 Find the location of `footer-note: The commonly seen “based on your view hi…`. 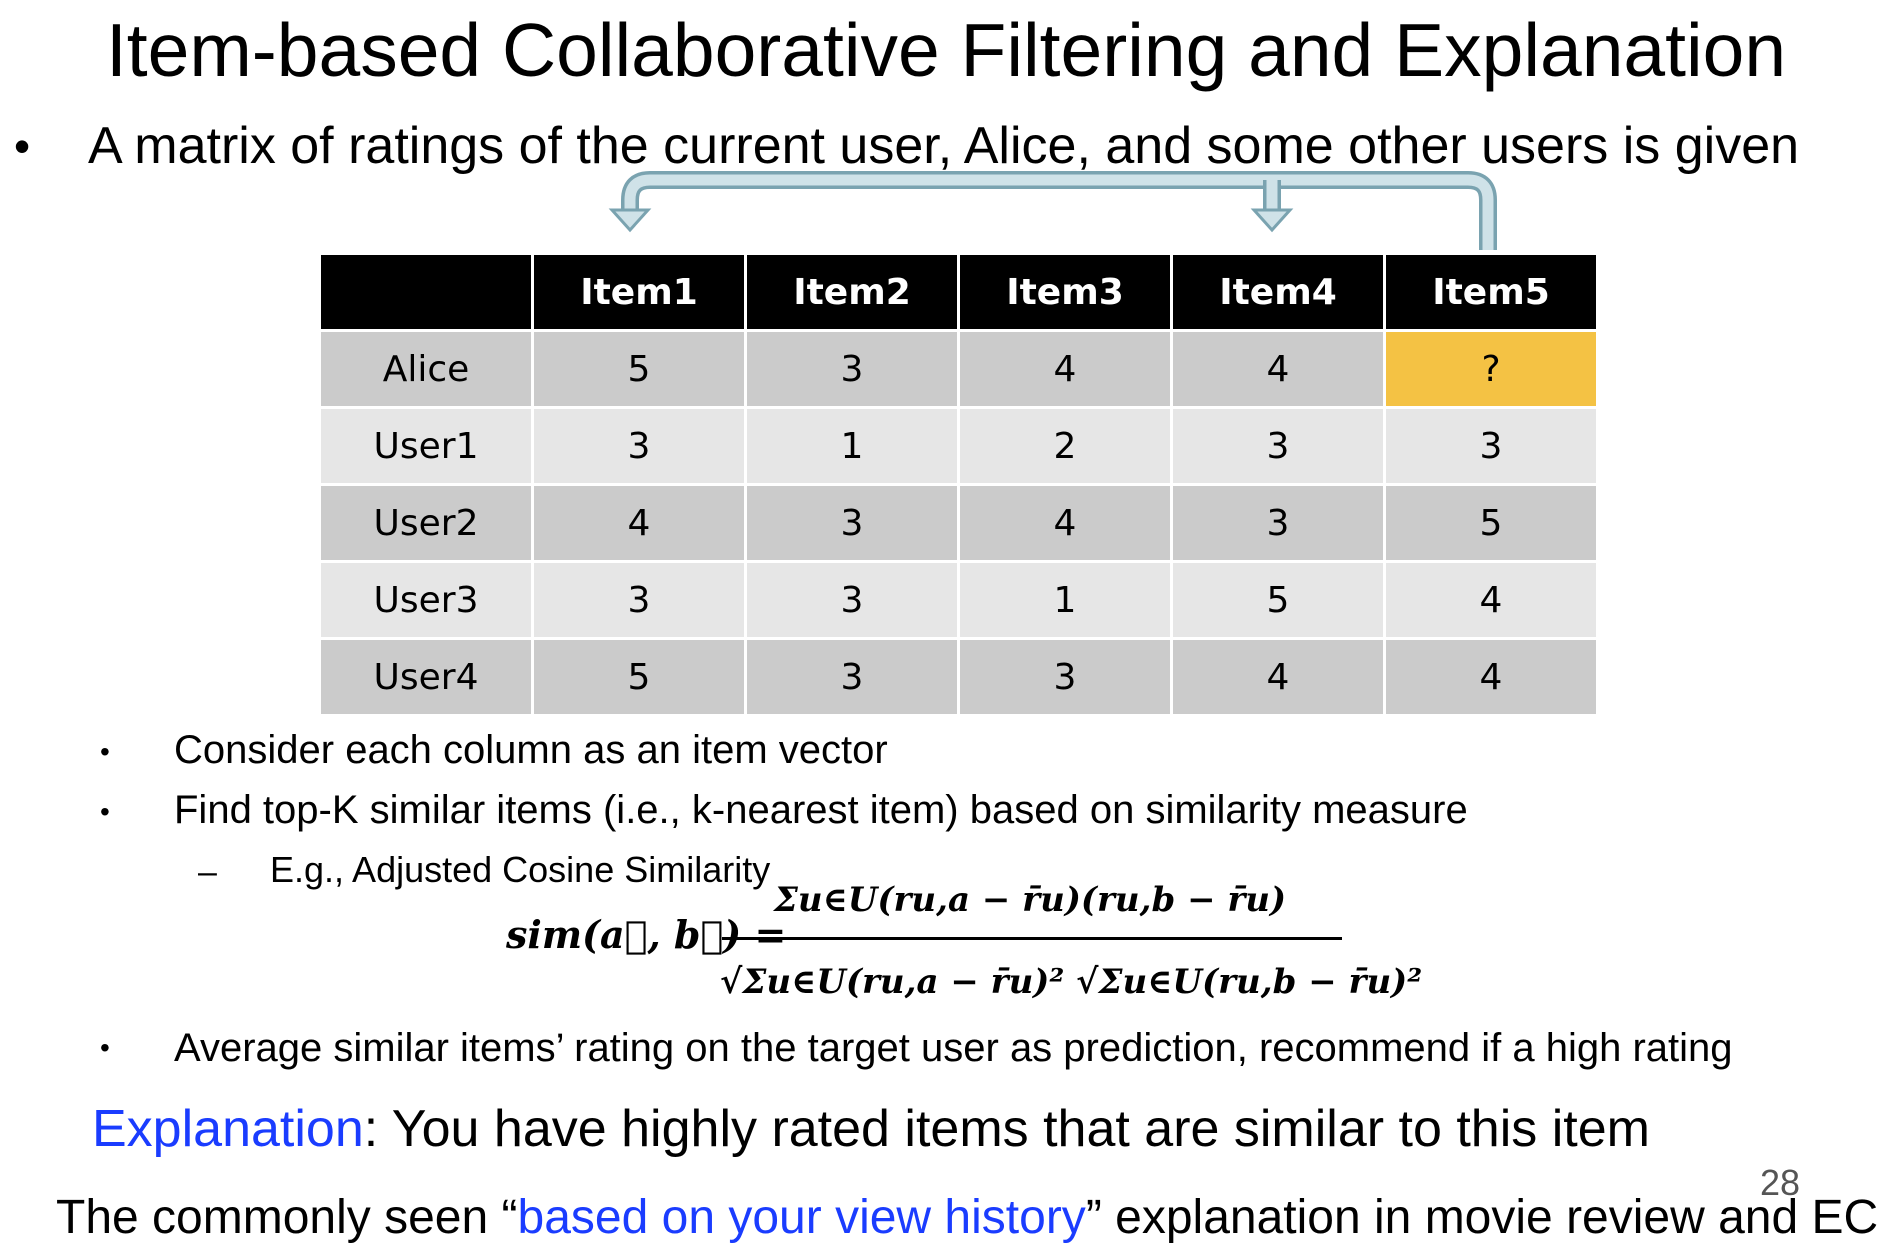

footer-note: The commonly seen “based on your view hi… is located at coordinates (967, 1218).